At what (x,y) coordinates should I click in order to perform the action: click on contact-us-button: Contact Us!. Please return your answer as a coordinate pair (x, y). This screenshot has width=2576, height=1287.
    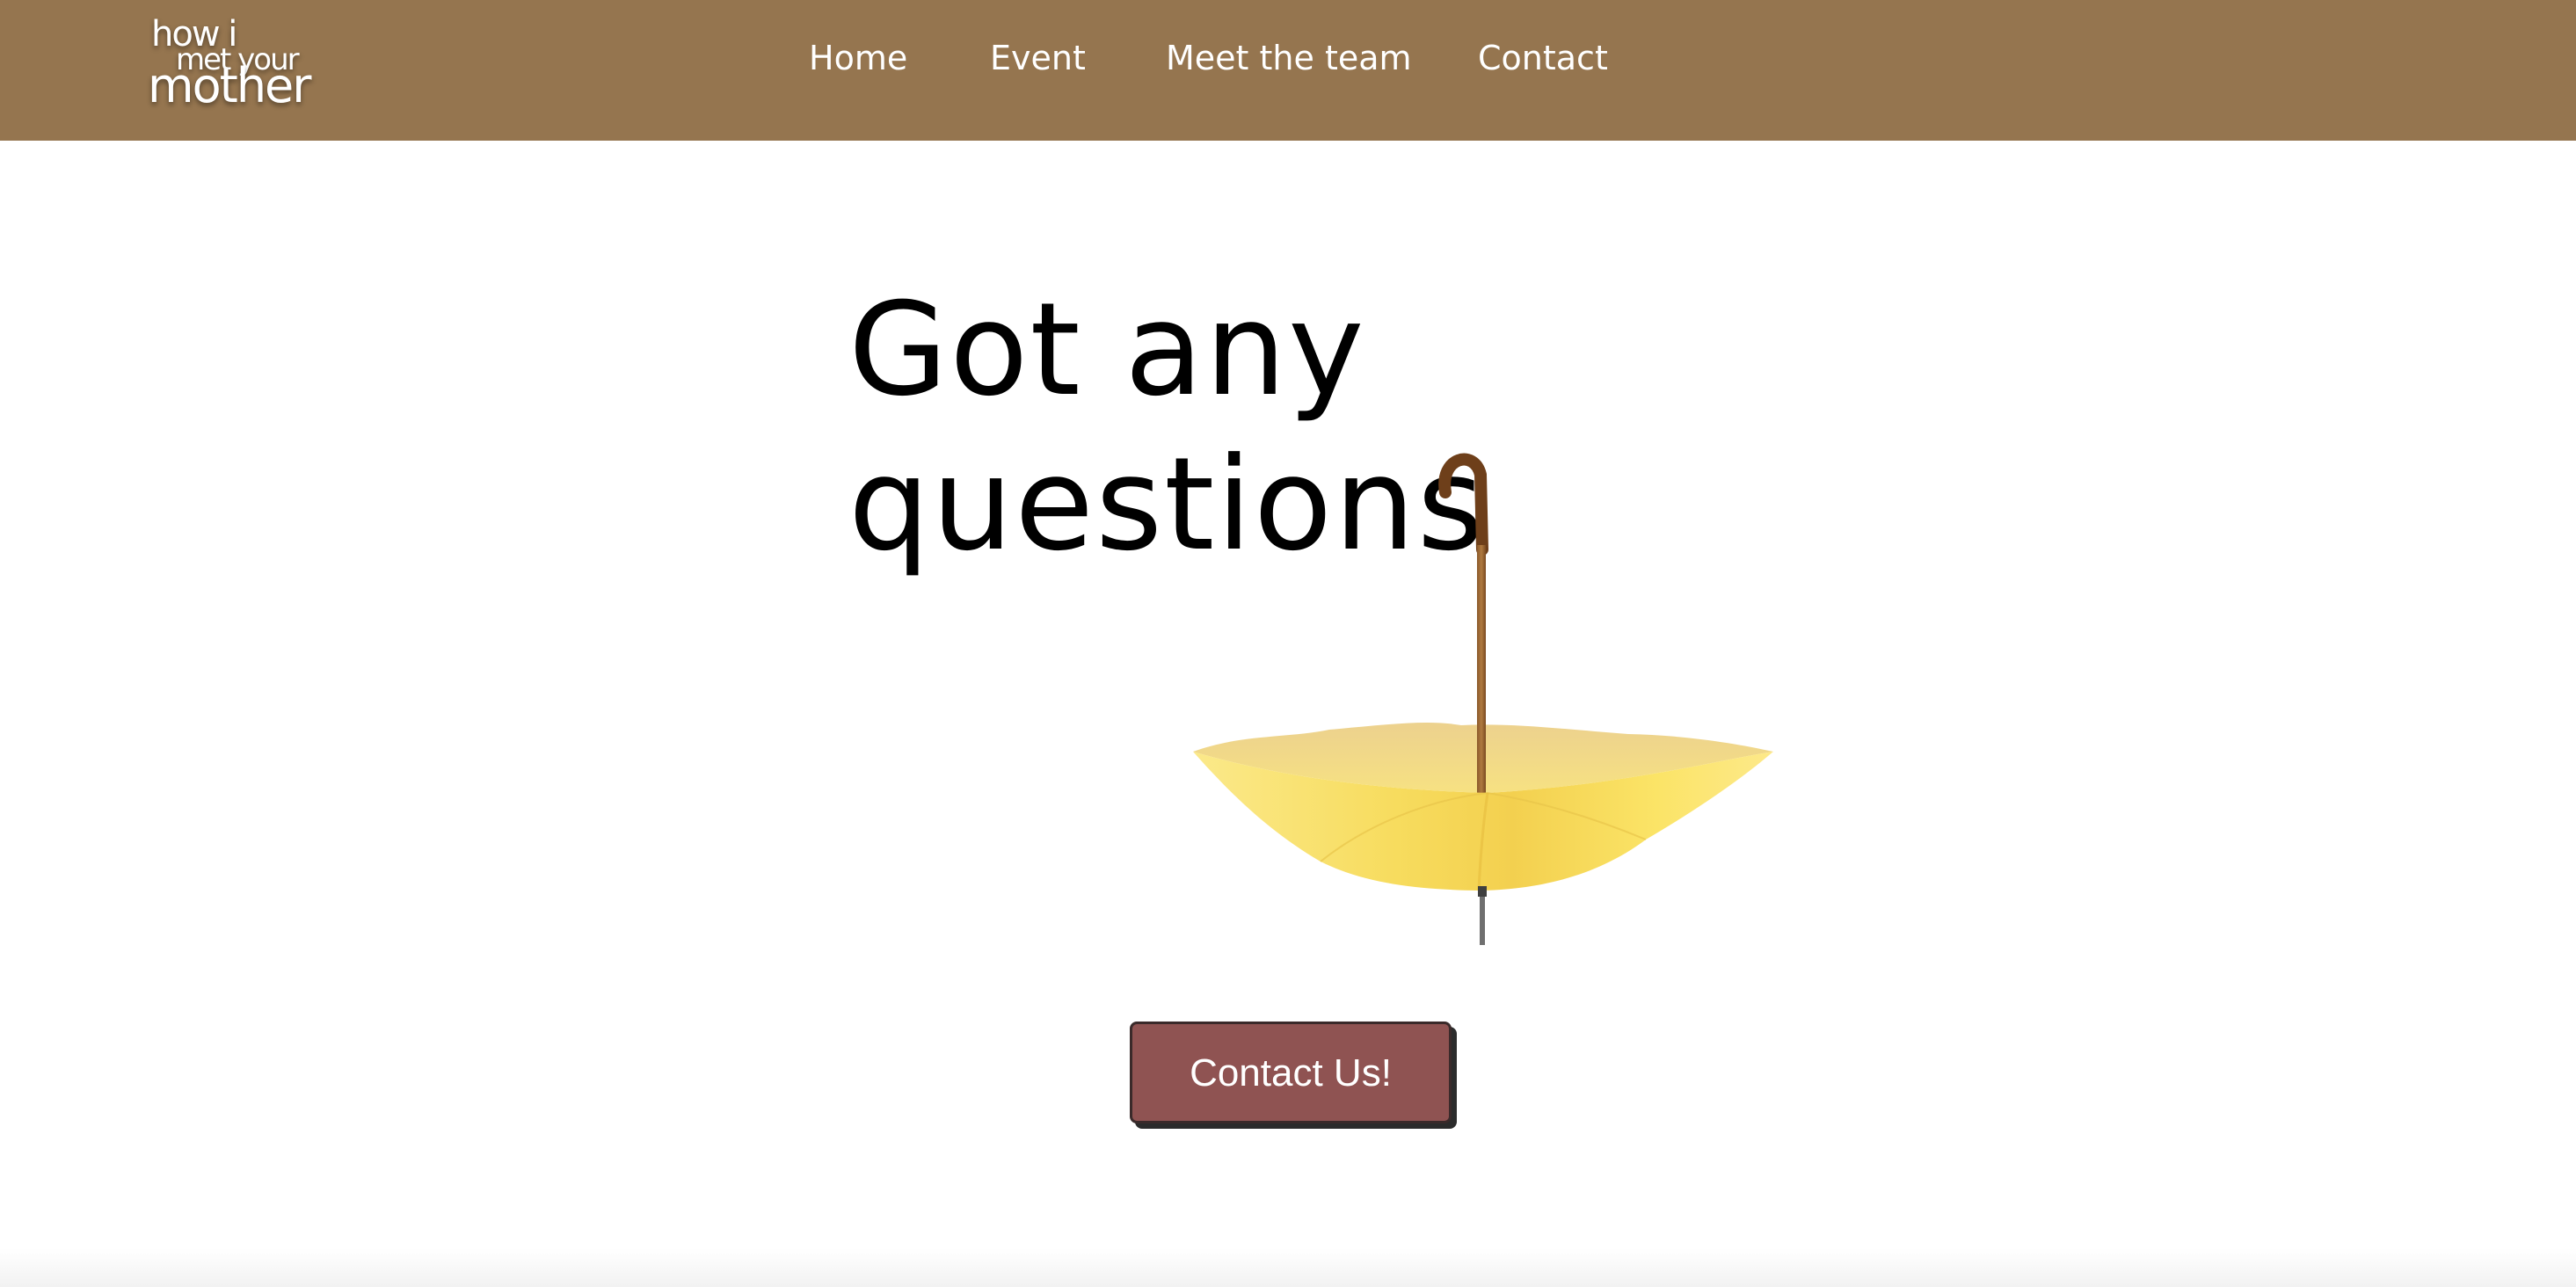
    Looking at the image, I should click on (1291, 1072).